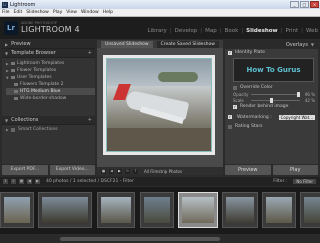  Describe the element at coordinates (111, 171) in the screenshot. I see `previous-icon: ◀` at that location.